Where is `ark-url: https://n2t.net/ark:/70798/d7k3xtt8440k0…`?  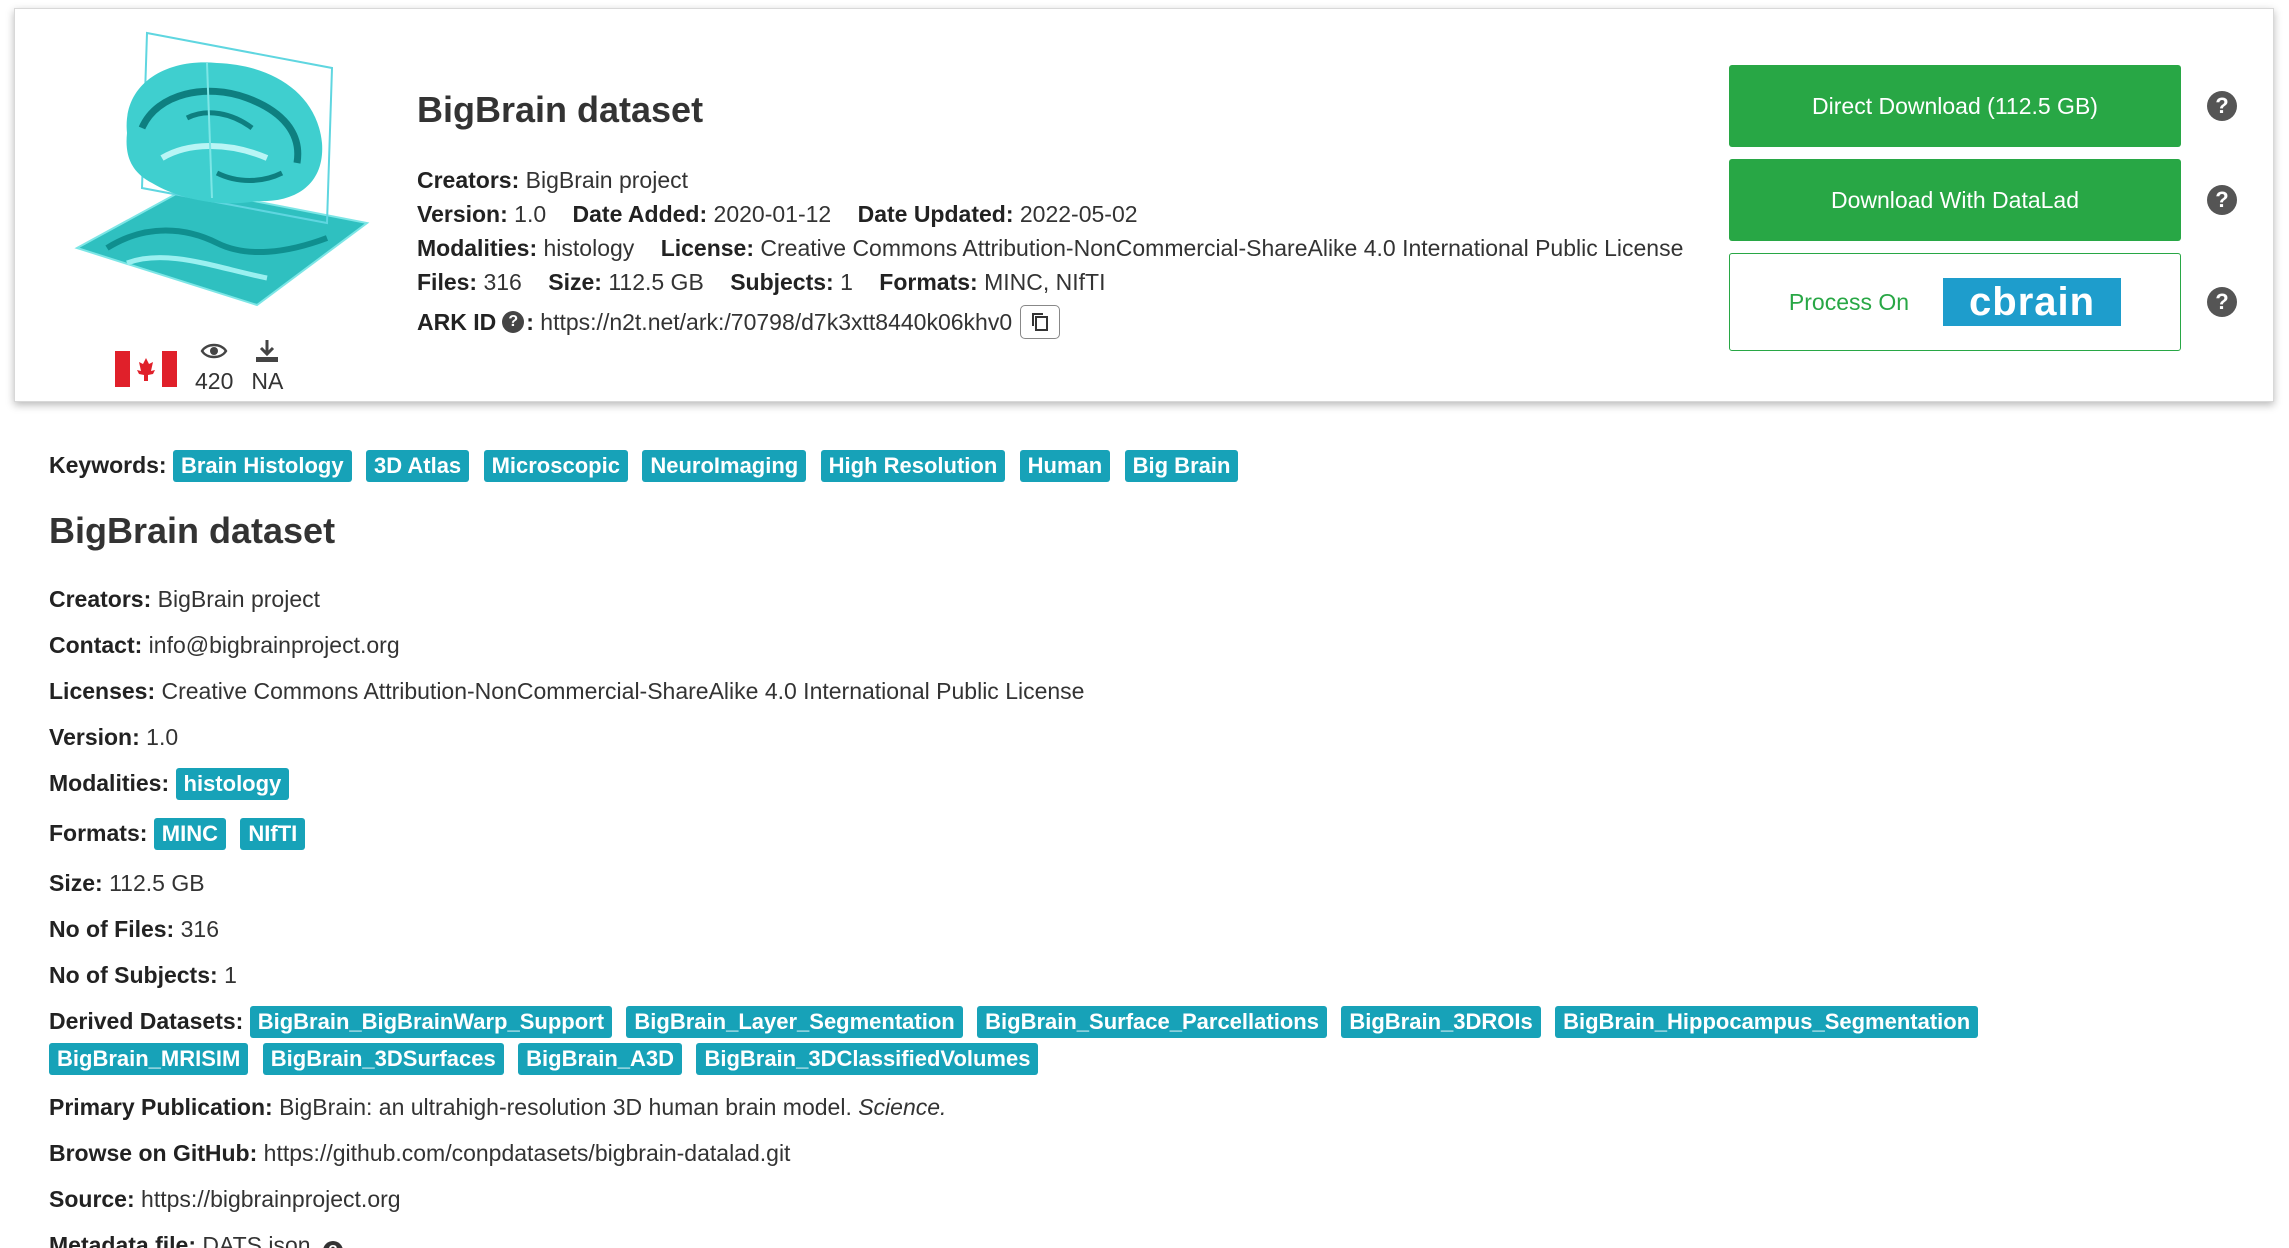
ark-url: https://n2t.net/ark:/70798/d7k3xtt8440k0… is located at coordinates (776, 322).